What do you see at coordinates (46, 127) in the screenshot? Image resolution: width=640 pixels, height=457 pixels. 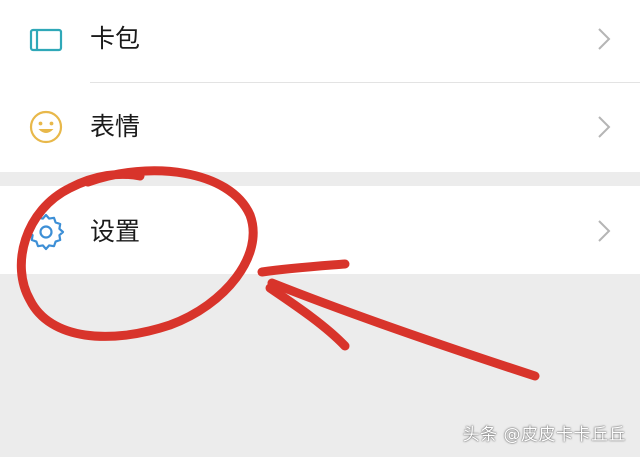 I see `smiley-face-icon` at bounding box center [46, 127].